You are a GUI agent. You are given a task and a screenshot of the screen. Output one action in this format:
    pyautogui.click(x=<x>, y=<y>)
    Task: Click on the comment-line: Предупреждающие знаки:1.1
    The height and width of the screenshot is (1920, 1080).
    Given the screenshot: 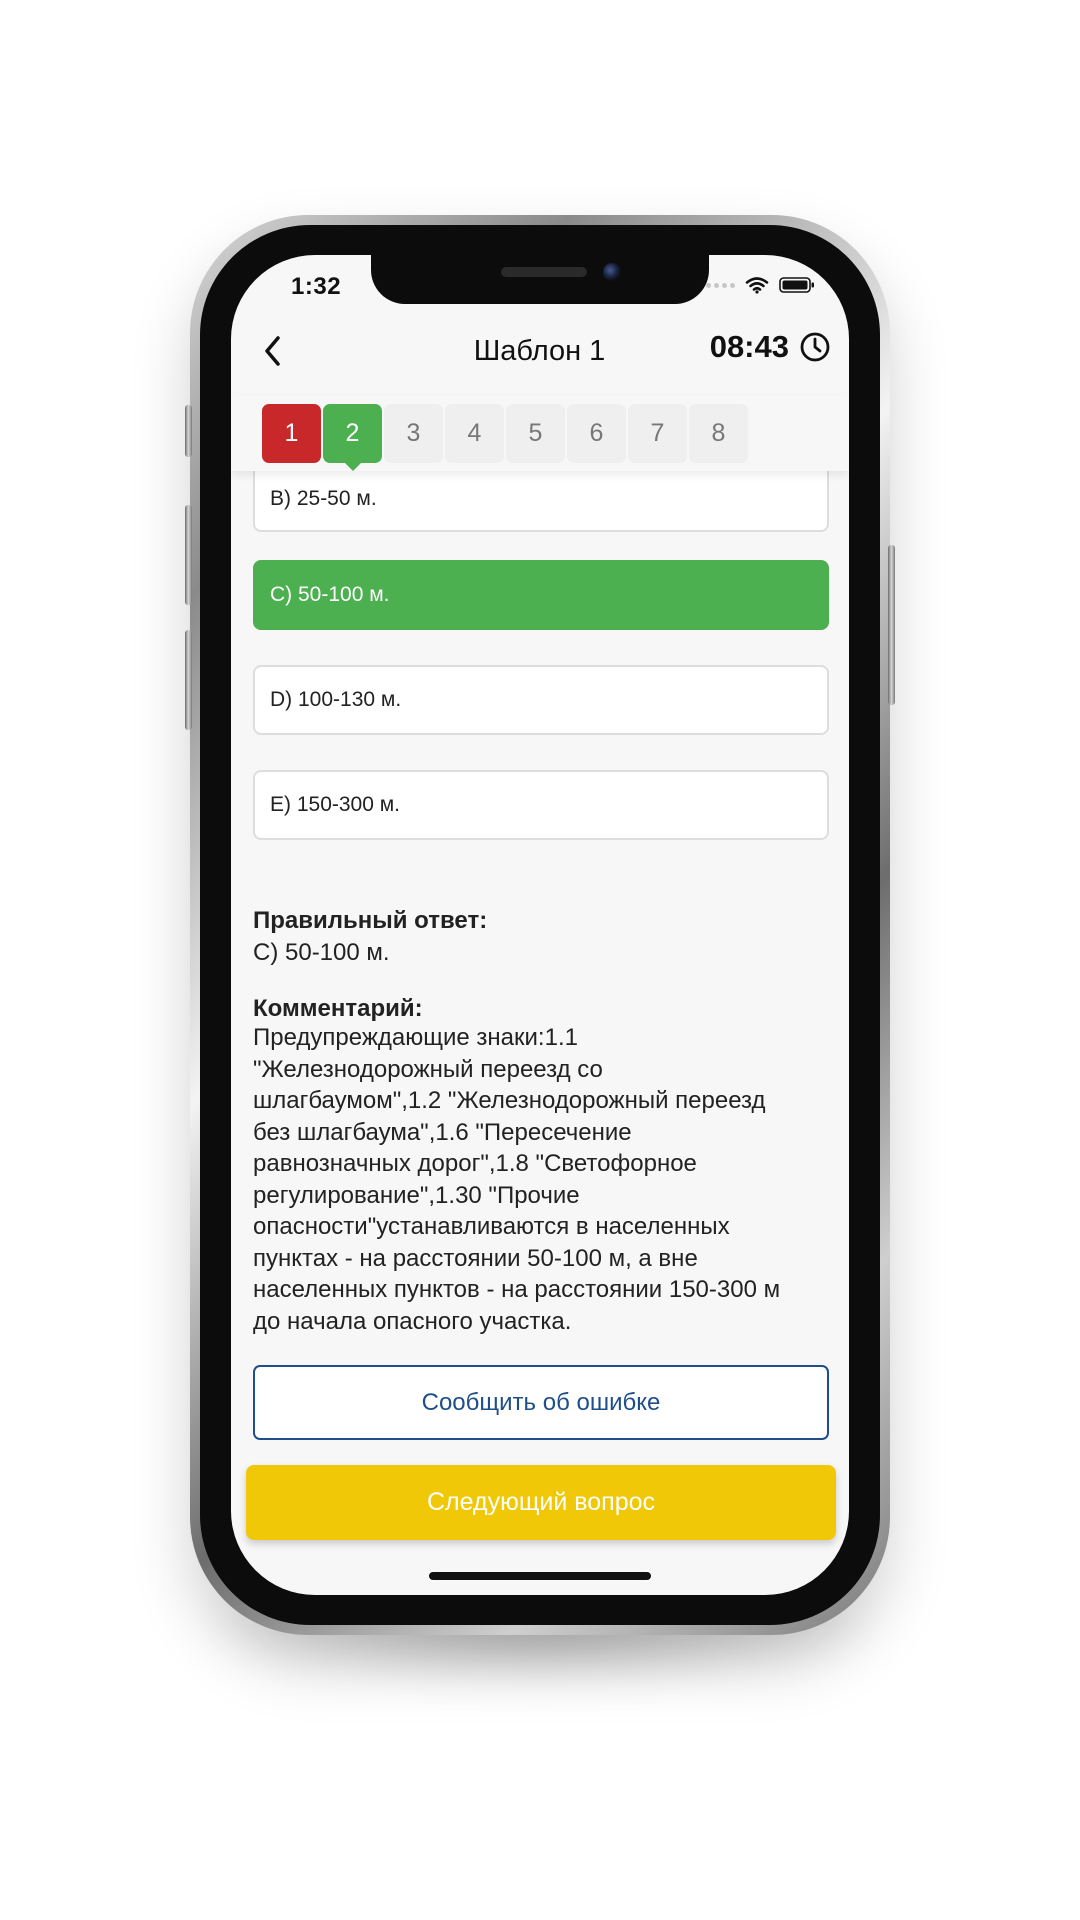 What is the action you would take?
    pyautogui.click(x=415, y=1037)
    